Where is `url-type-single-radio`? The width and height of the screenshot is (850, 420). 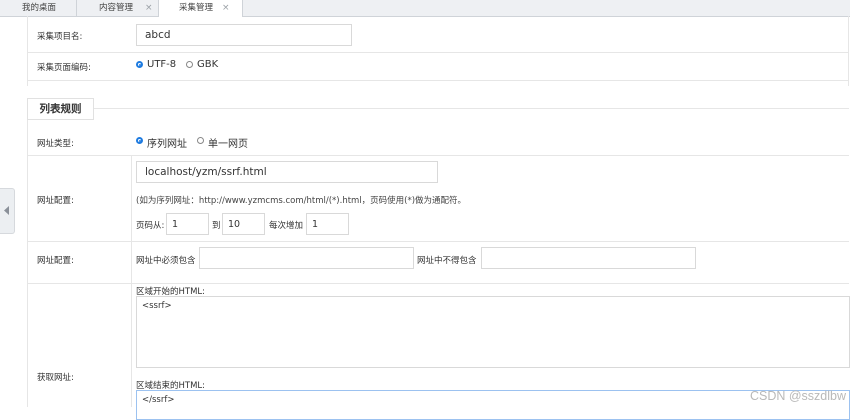 url-type-single-radio is located at coordinates (200, 140).